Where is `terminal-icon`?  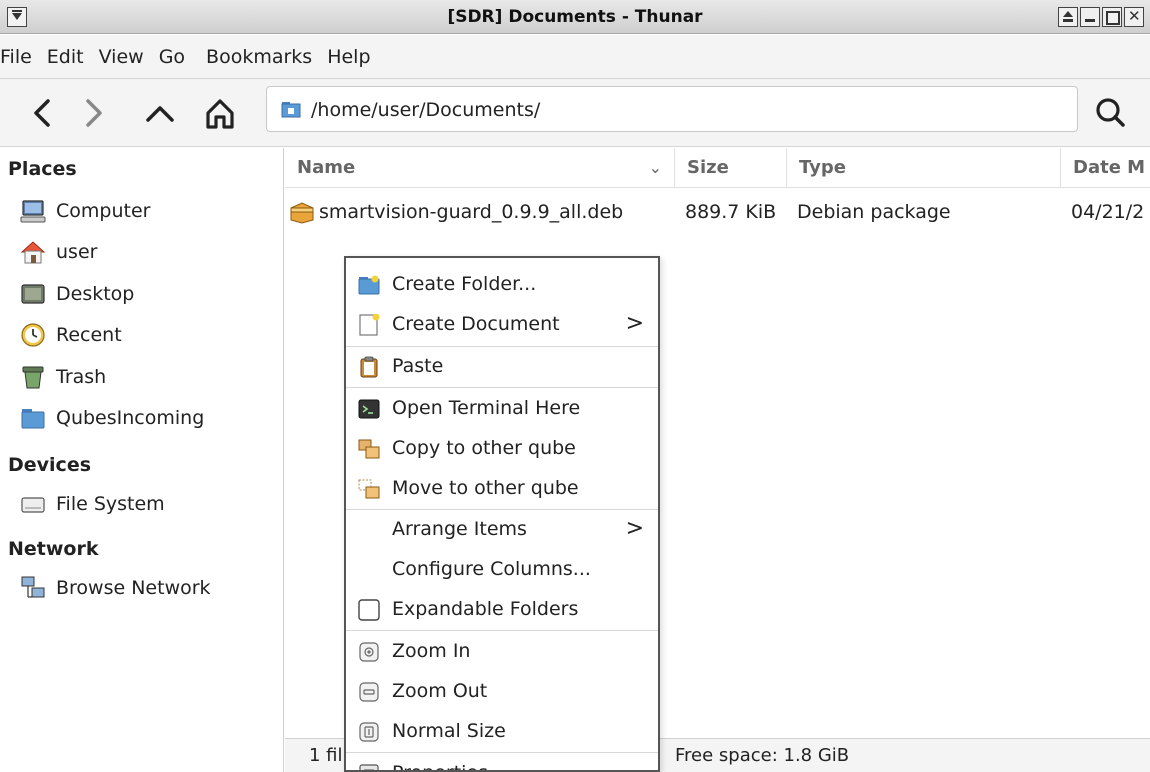 terminal-icon is located at coordinates (369, 409).